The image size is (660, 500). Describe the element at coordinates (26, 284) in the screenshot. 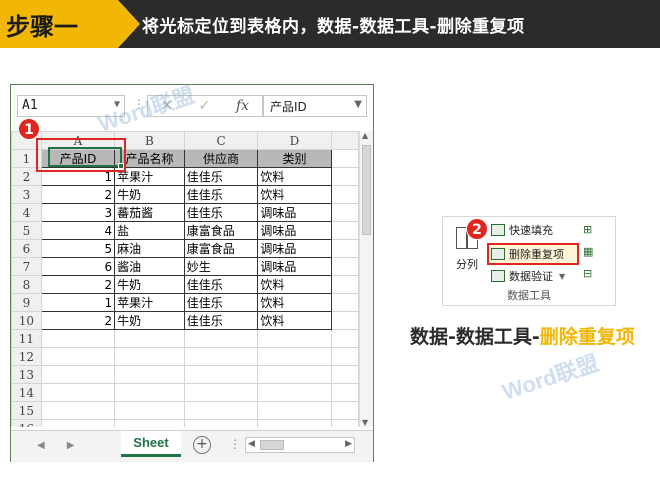

I see `row-header: 8` at that location.